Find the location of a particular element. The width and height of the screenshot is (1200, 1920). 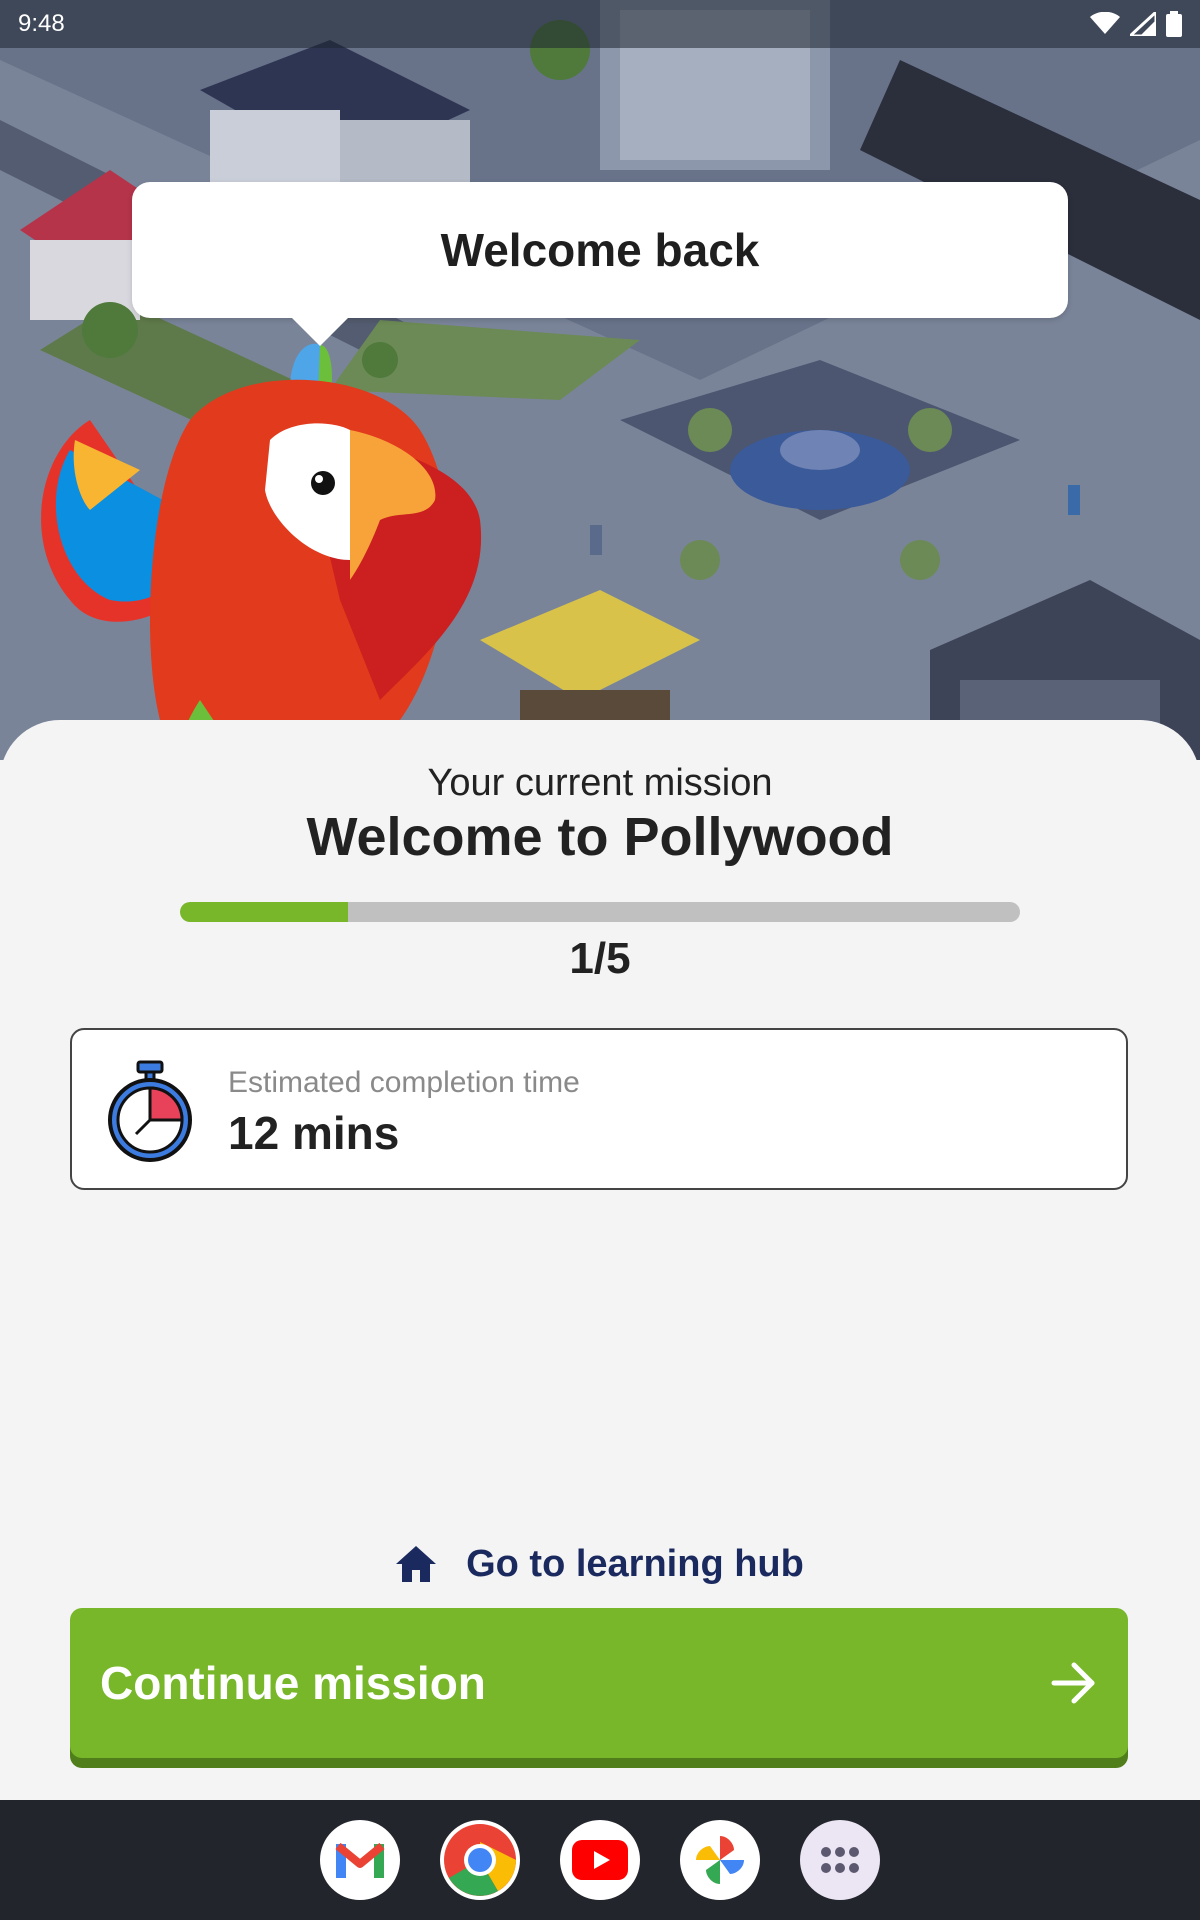

youtube-app is located at coordinates (600, 1860).